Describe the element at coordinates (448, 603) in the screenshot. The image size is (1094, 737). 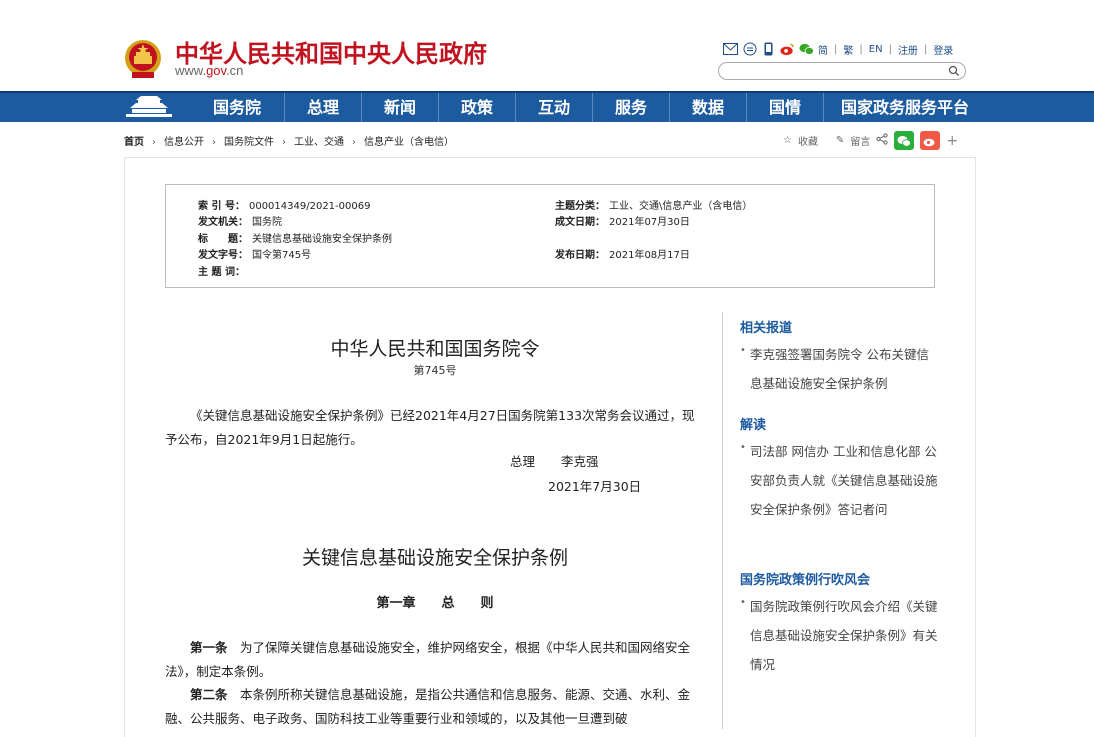
I see `chapter-word: 总` at that location.